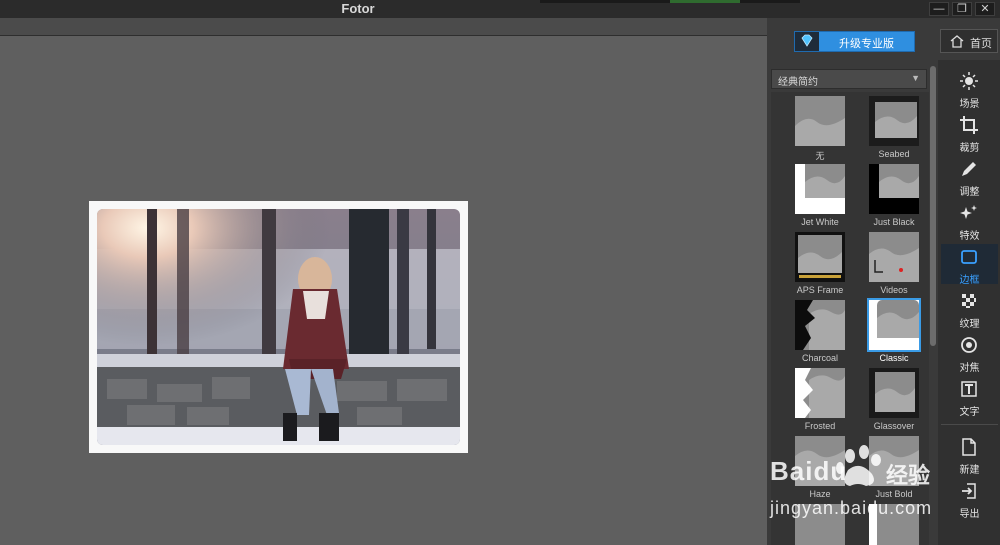  Describe the element at coordinates (969, 491) in the screenshot. I see `export-icon` at that location.